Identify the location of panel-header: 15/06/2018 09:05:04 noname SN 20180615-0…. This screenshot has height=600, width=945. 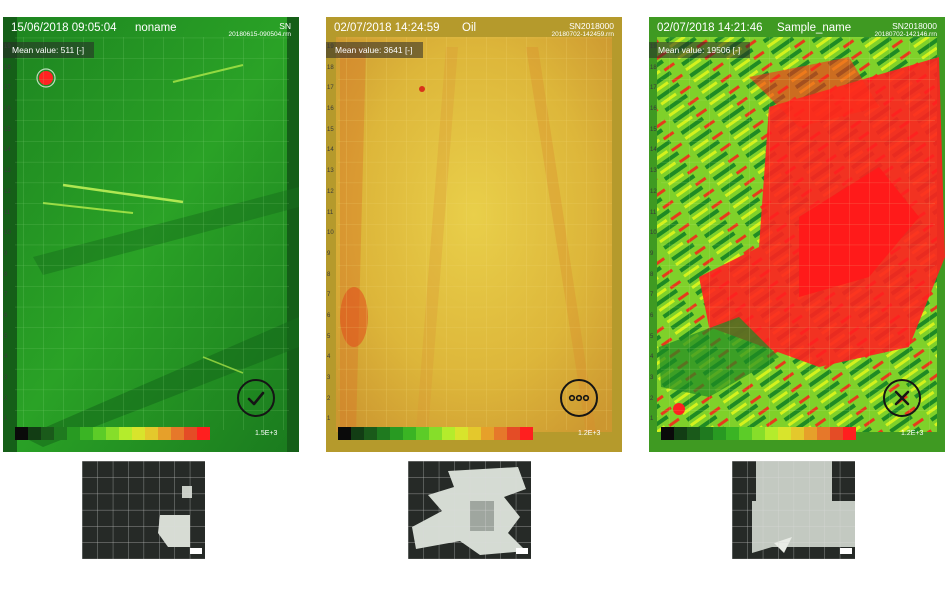
(151, 31).